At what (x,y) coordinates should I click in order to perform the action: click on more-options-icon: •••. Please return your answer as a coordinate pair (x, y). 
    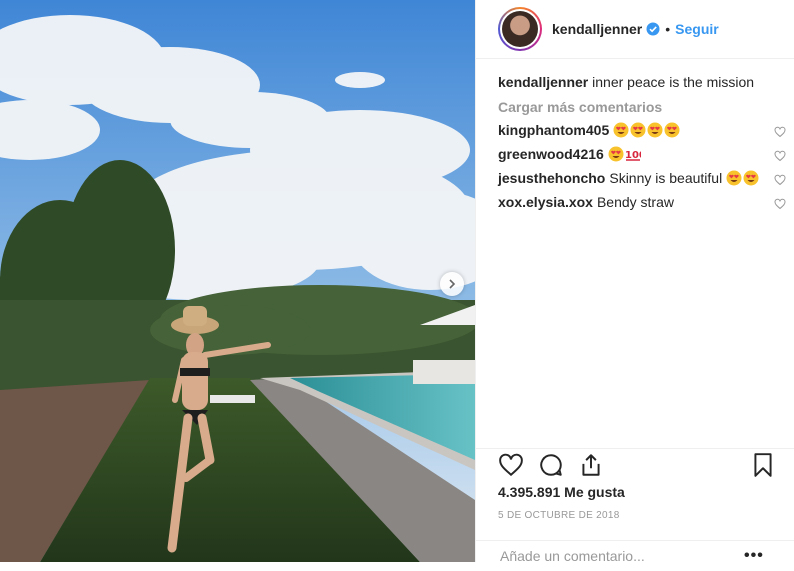
    Looking at the image, I should click on (754, 556).